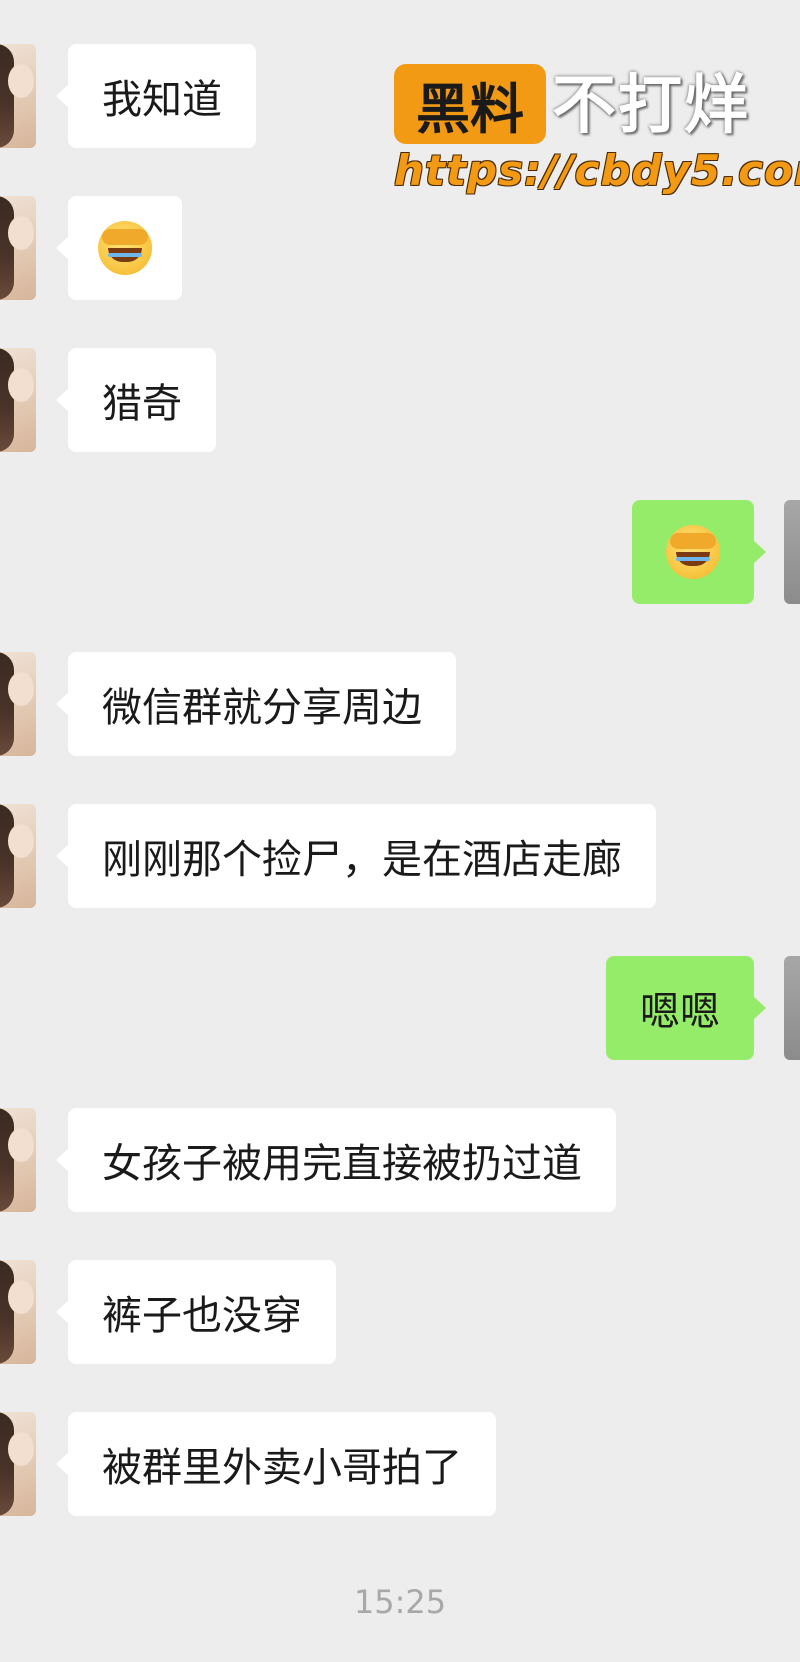 The image size is (800, 1662). I want to click on watermark-url: https://cbdy5.com, so click(597, 170).